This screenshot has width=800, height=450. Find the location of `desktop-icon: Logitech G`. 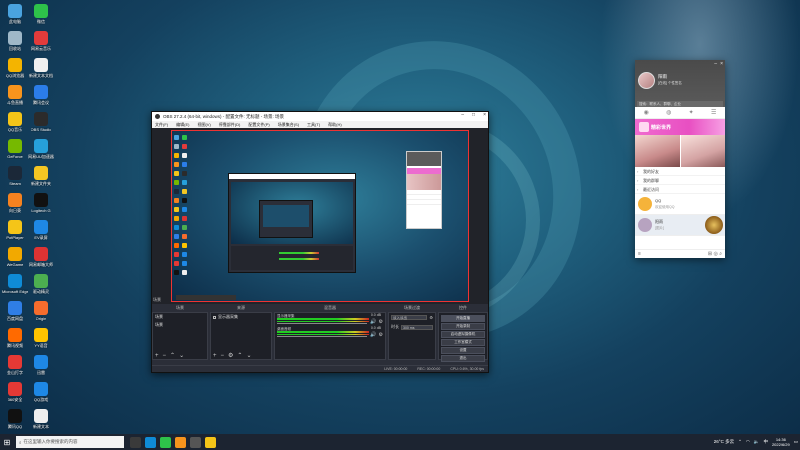

desktop-icon: Logitech G is located at coordinates (41, 204).